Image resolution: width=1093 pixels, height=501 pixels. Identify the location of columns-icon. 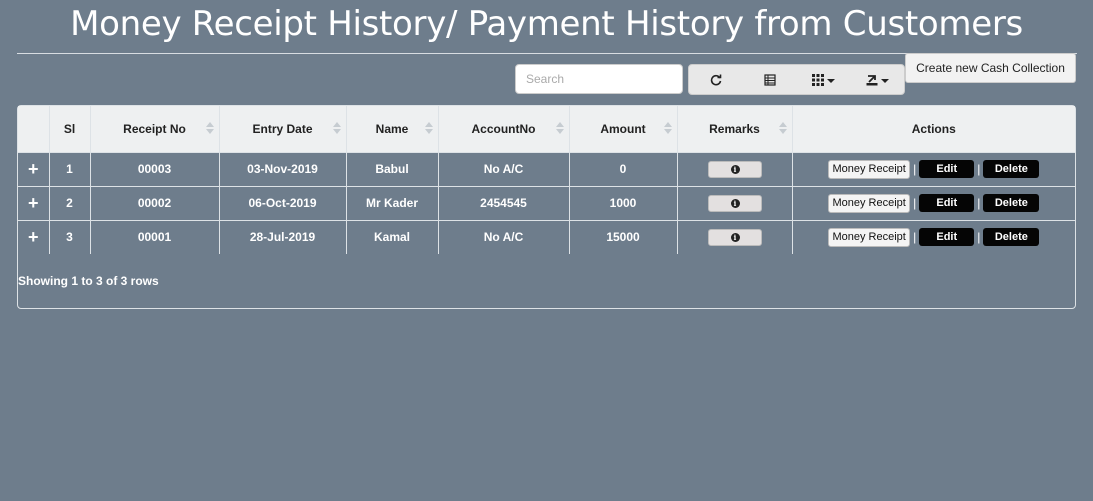
(817, 79).